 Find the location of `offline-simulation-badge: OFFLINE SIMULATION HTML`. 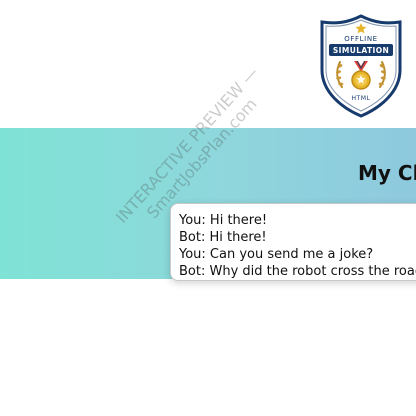

offline-simulation-badge: OFFLINE SIMULATION HTML is located at coordinates (361, 66).